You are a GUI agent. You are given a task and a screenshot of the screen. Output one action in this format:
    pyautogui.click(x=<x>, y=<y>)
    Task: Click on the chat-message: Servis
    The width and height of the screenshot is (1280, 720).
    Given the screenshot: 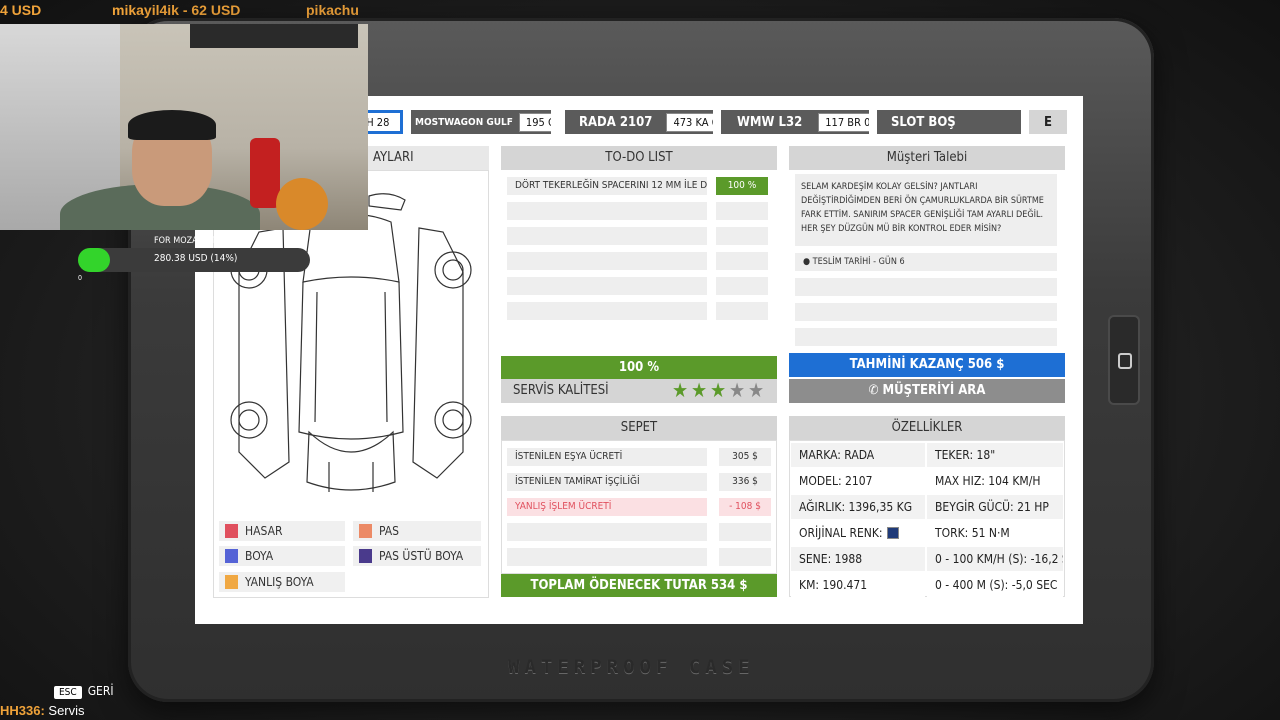 What is the action you would take?
    pyautogui.click(x=64, y=710)
    